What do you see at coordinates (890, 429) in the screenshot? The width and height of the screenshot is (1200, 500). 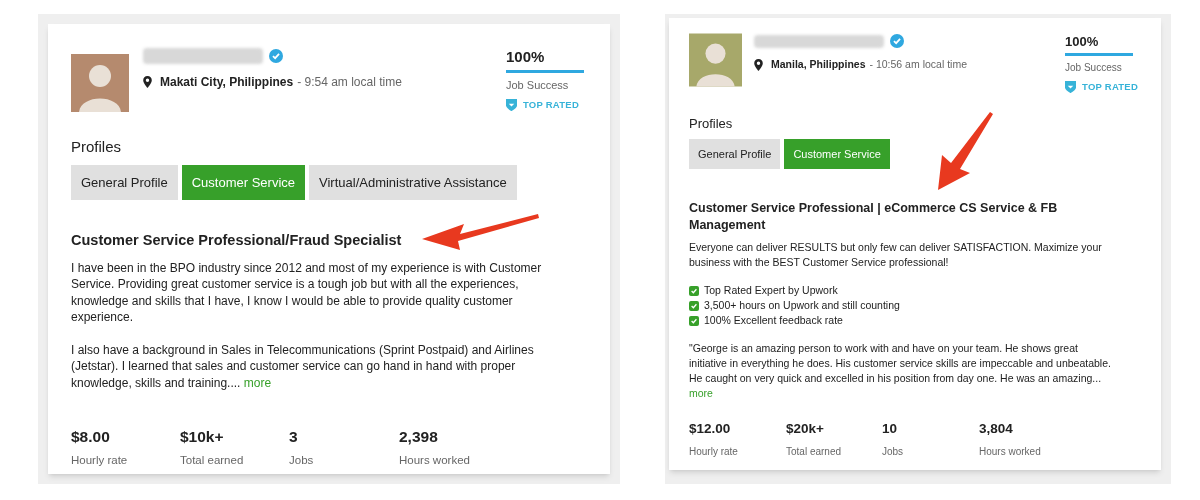 I see `stat-value: 10` at bounding box center [890, 429].